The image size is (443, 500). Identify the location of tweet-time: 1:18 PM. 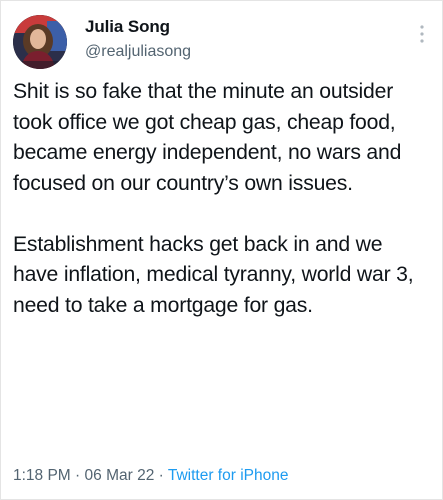
(42, 475).